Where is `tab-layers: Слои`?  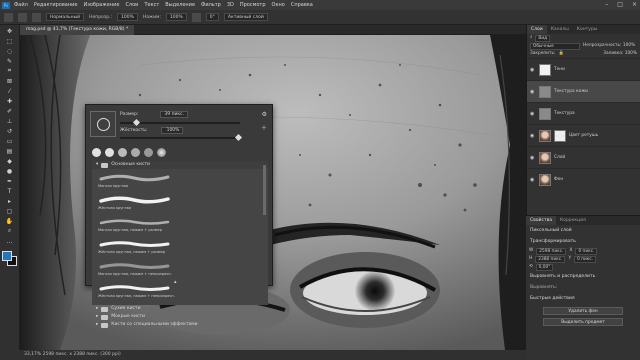
tab-layers: Слои is located at coordinates (537, 29).